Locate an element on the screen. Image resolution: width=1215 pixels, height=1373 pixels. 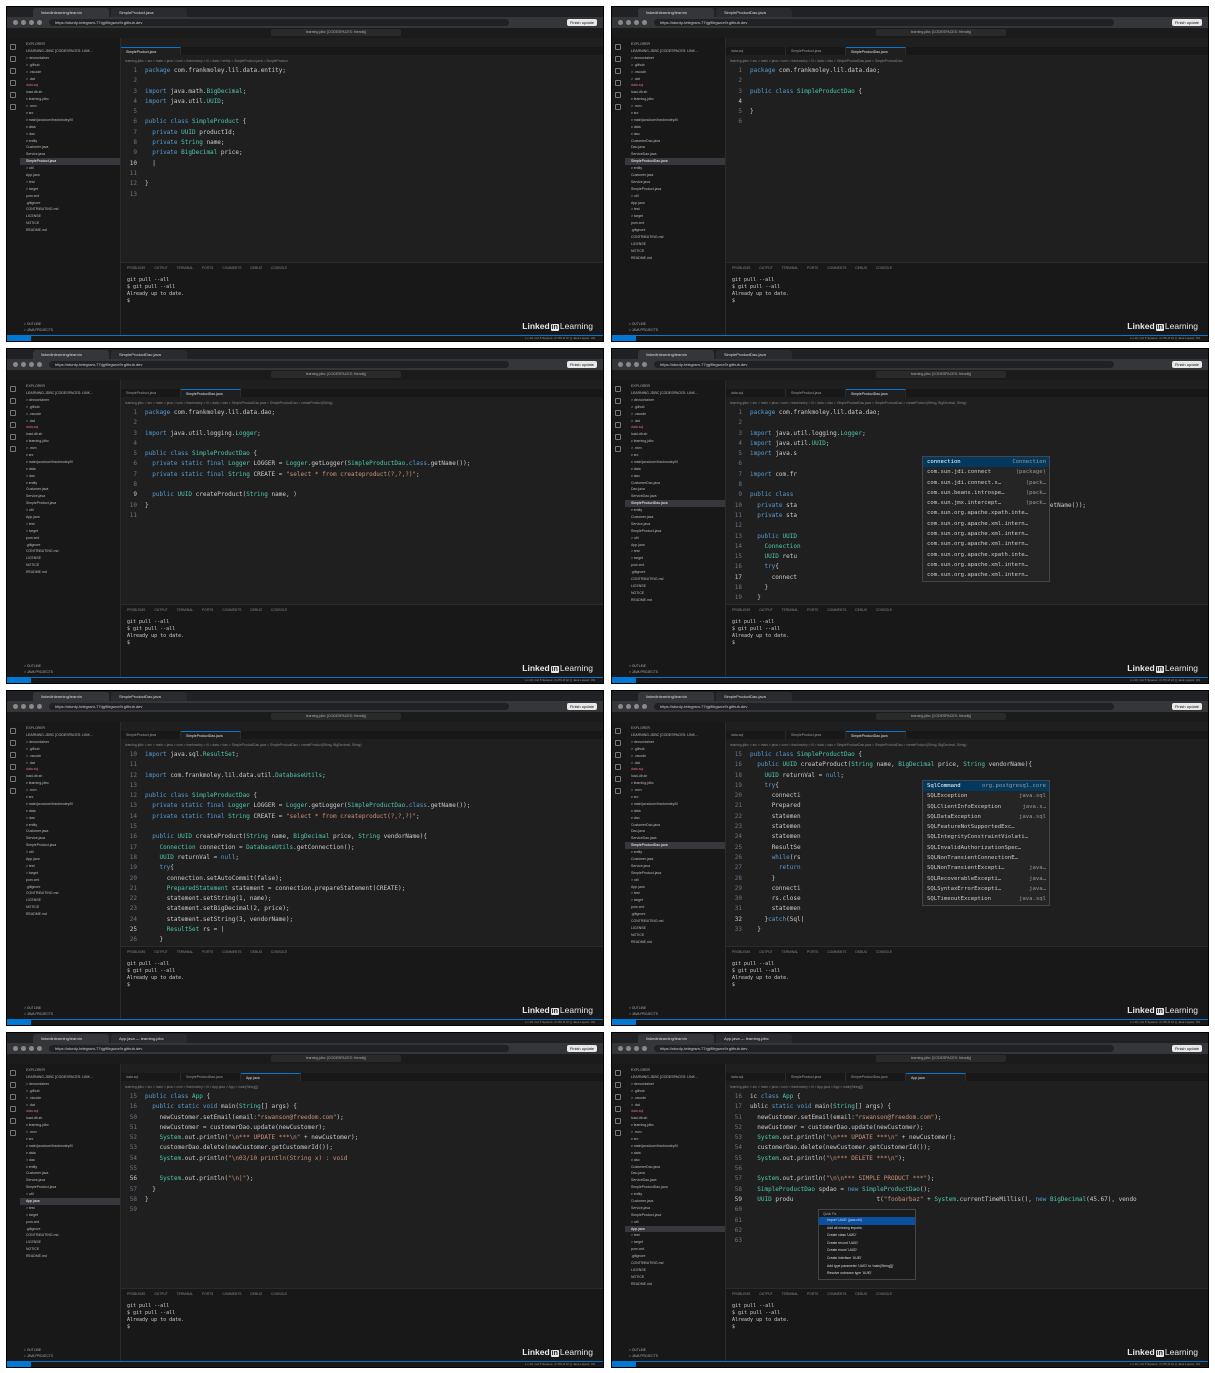
file-tree-item: CONTRIBUTING.md is located at coordinates (70, 209).